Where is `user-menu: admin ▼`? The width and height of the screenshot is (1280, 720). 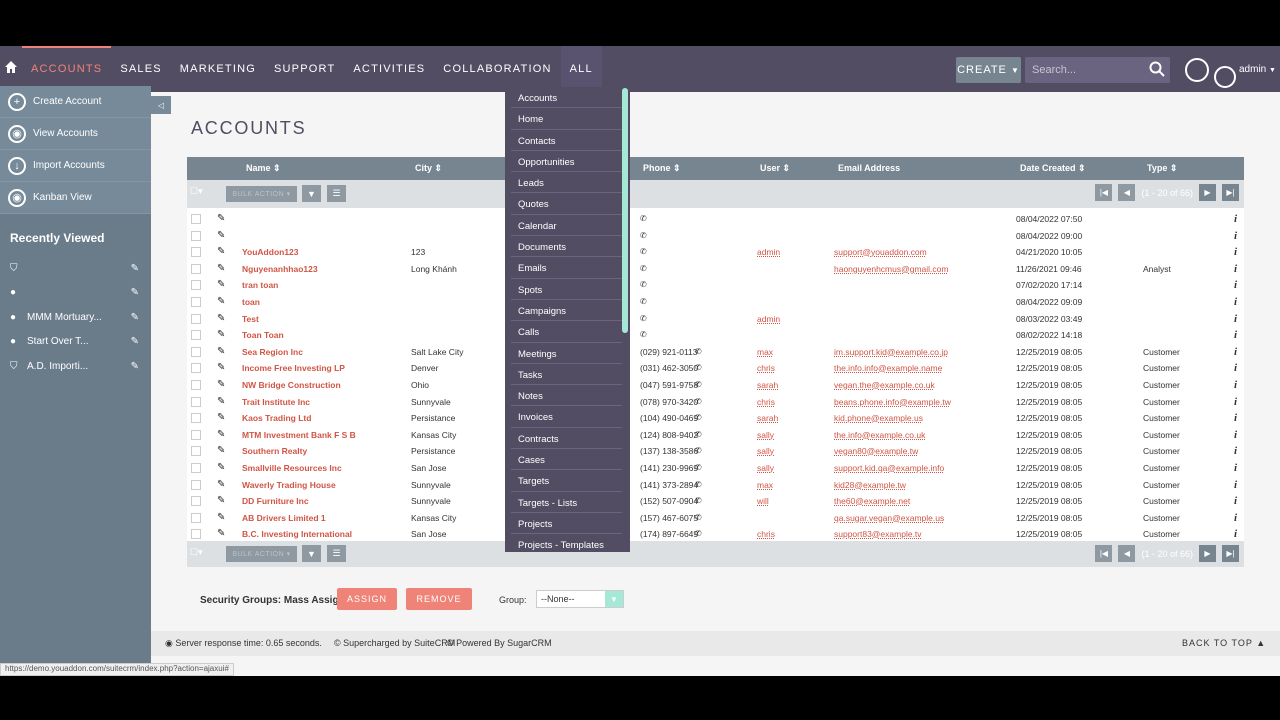
user-menu: admin ▼ is located at coordinates (1257, 69).